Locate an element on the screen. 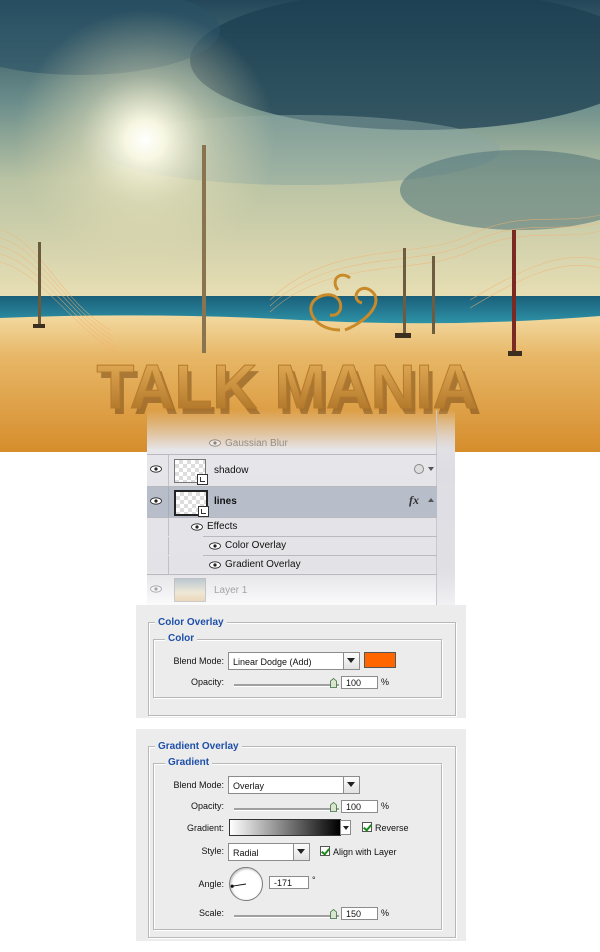 This screenshot has width=600, height=952. layer-name: shadow is located at coordinates (231, 470).